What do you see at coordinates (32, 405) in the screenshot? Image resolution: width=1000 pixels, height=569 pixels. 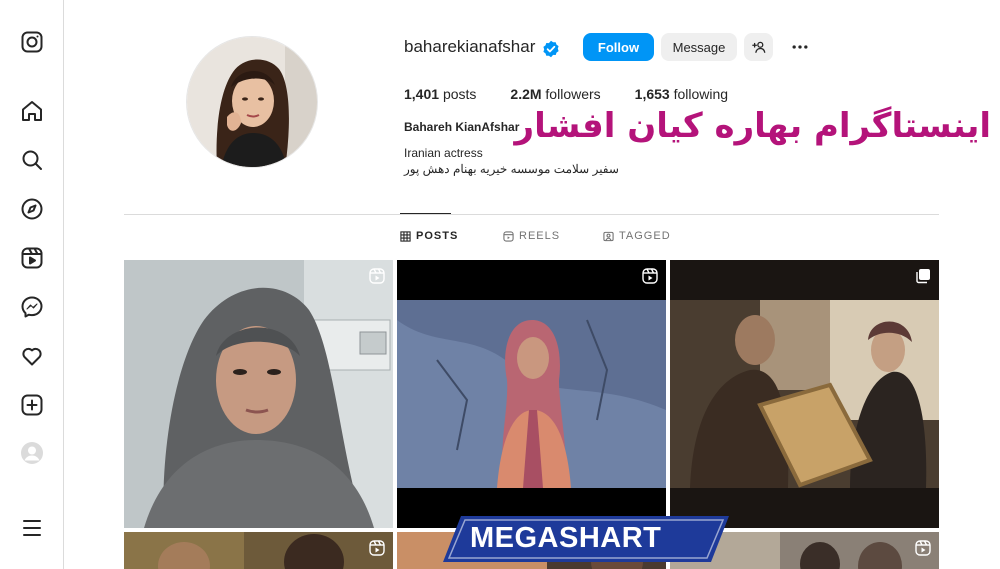 I see `create-icon` at bounding box center [32, 405].